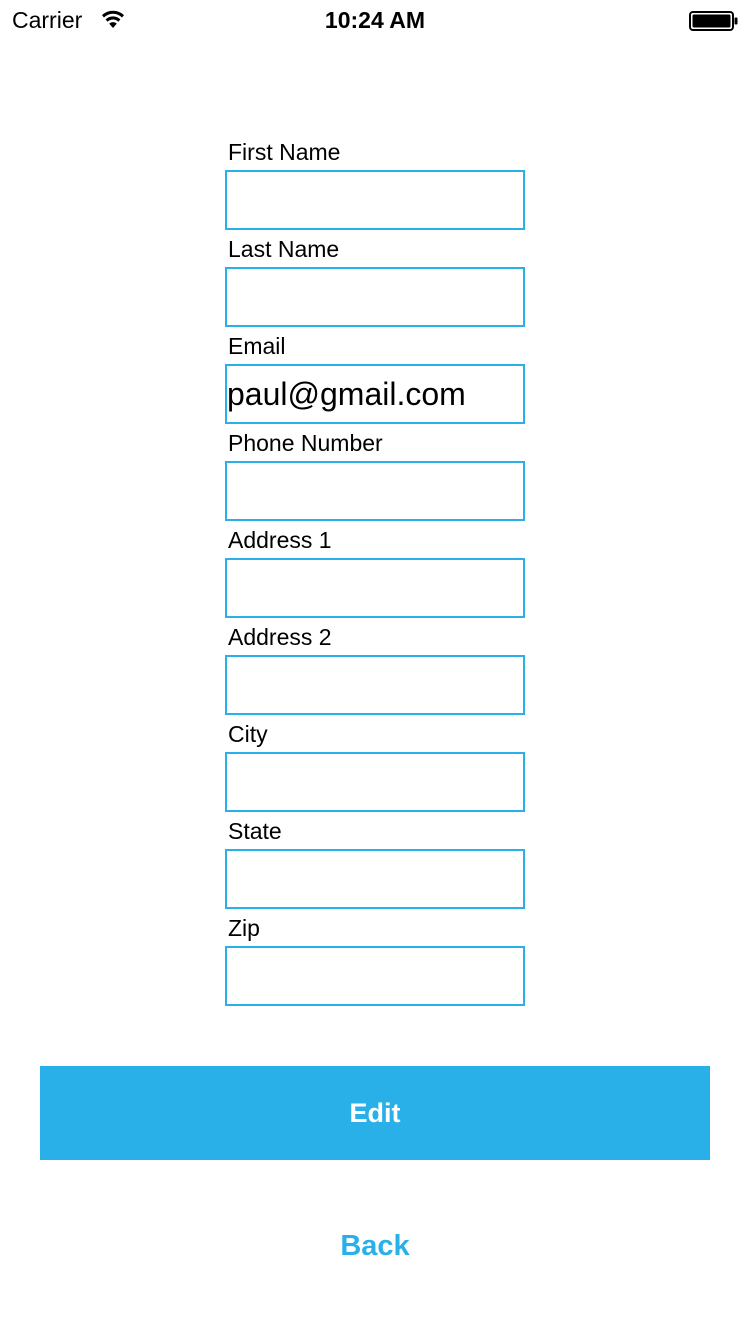 This screenshot has width=750, height=1336. What do you see at coordinates (375, 394) in the screenshot?
I see `email-input` at bounding box center [375, 394].